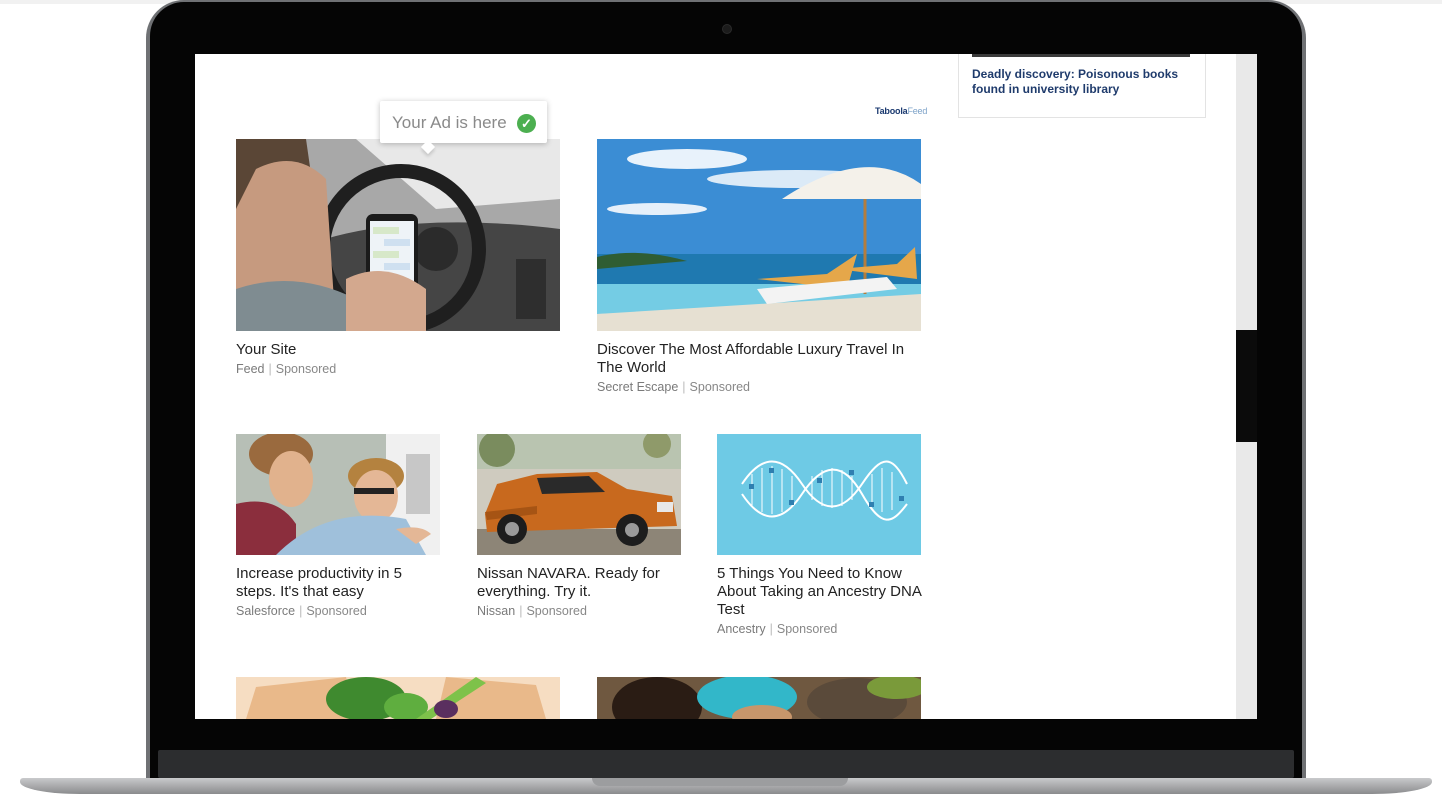 Image resolution: width=1442 pixels, height=807 pixels. What do you see at coordinates (398, 235) in the screenshot?
I see `card-image-driver` at bounding box center [398, 235].